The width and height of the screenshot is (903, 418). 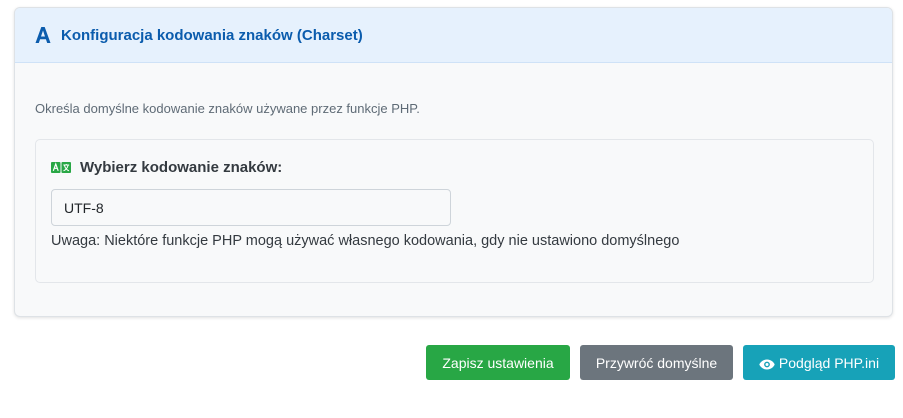 I want to click on restore-defaults-label: Przywróć domyślne, so click(x=656, y=362).